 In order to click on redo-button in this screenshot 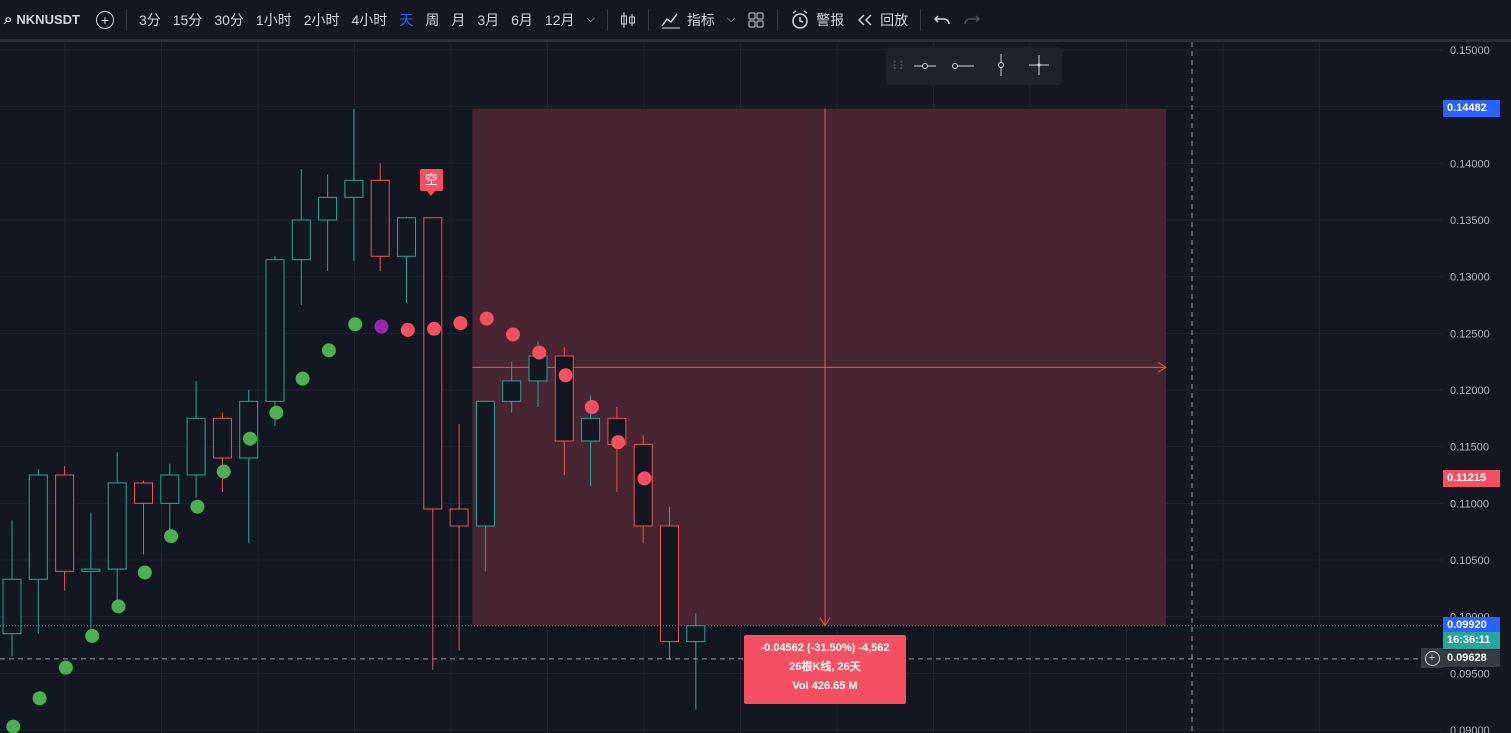, I will do `click(972, 19)`.